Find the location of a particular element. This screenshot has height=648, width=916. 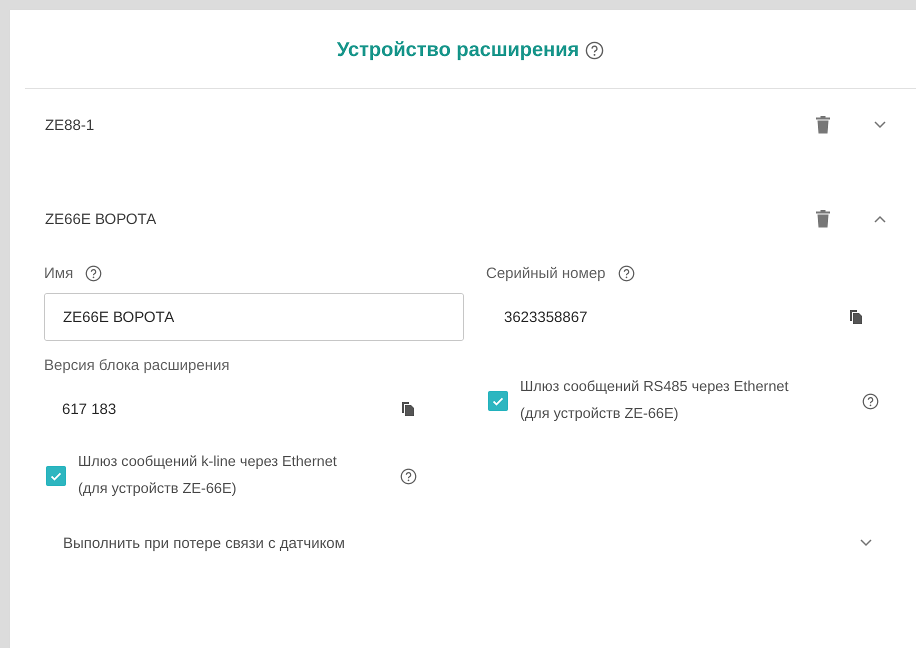

serial-number-value: 3623358867 is located at coordinates (546, 317).